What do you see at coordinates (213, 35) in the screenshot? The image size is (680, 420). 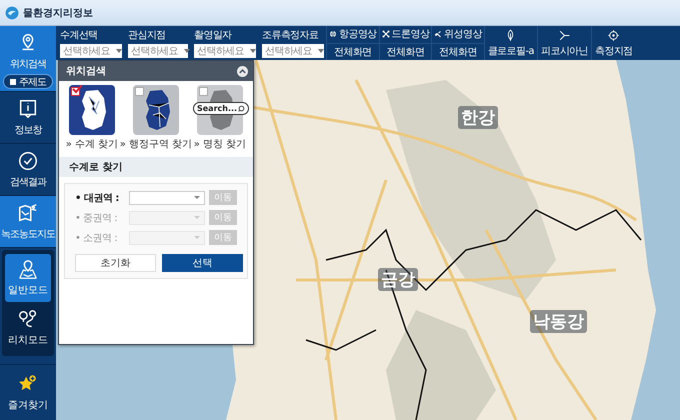 I see `filter-label: 촬영일자` at bounding box center [213, 35].